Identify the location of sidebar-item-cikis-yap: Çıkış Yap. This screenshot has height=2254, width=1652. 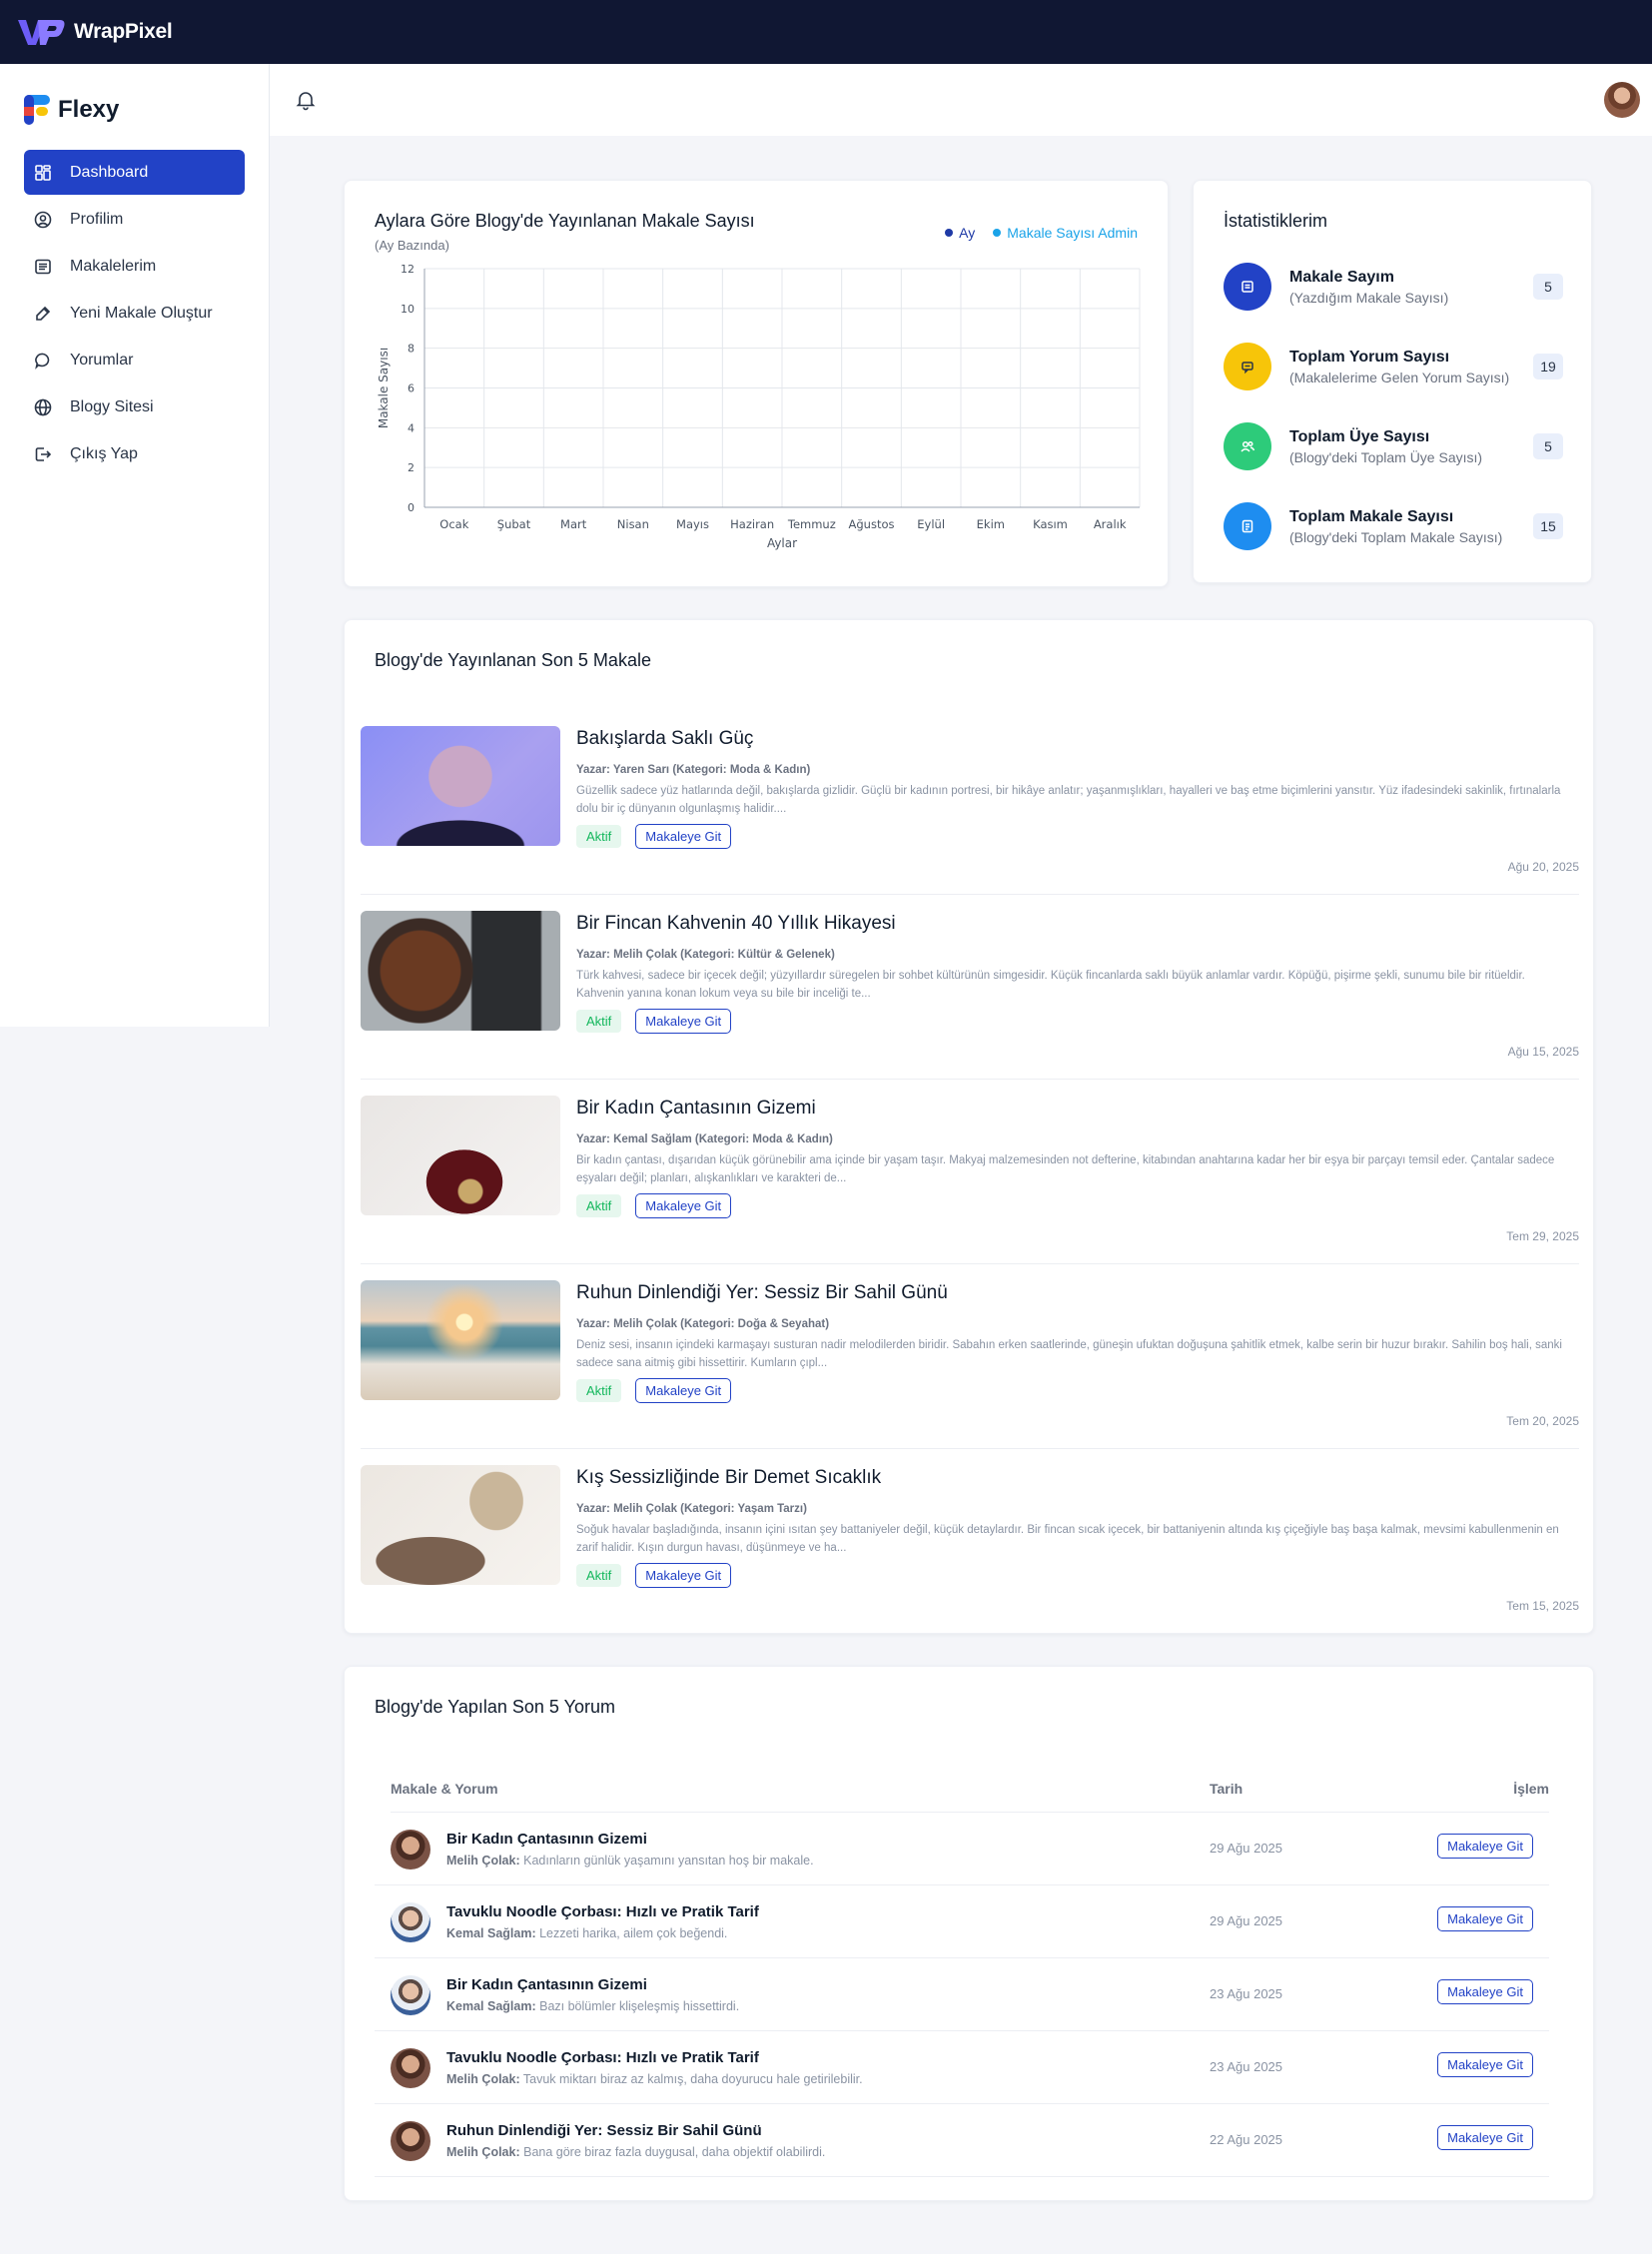
(134, 453).